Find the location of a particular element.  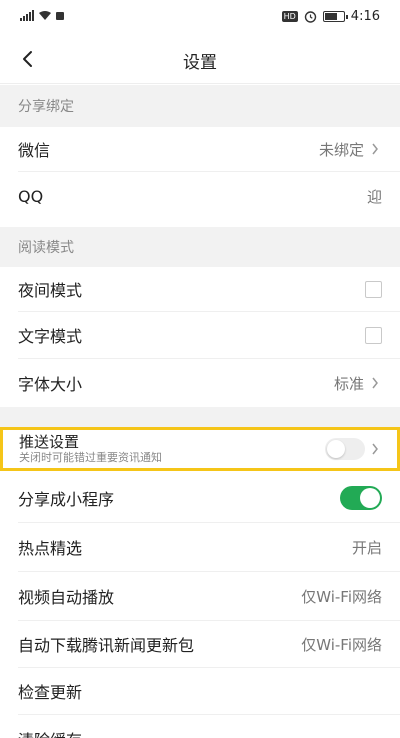

wifi-icon is located at coordinates (45, 15).